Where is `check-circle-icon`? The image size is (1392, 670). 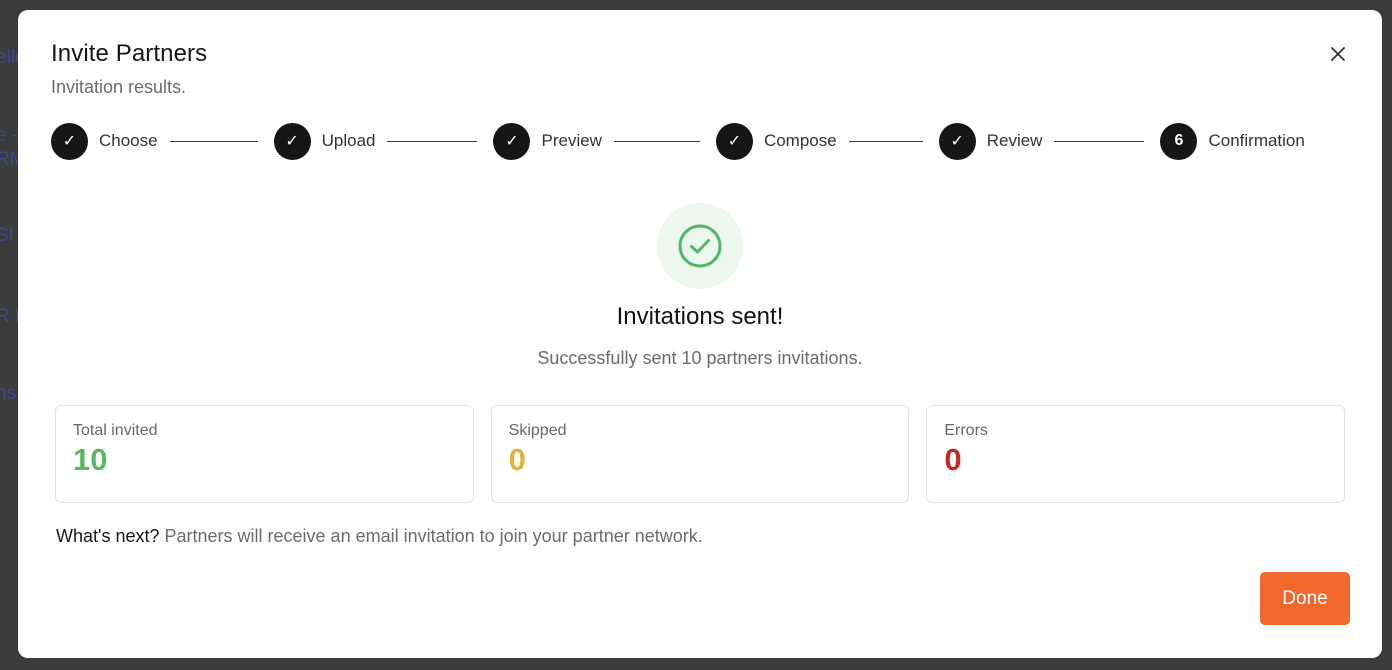
check-circle-icon is located at coordinates (700, 246).